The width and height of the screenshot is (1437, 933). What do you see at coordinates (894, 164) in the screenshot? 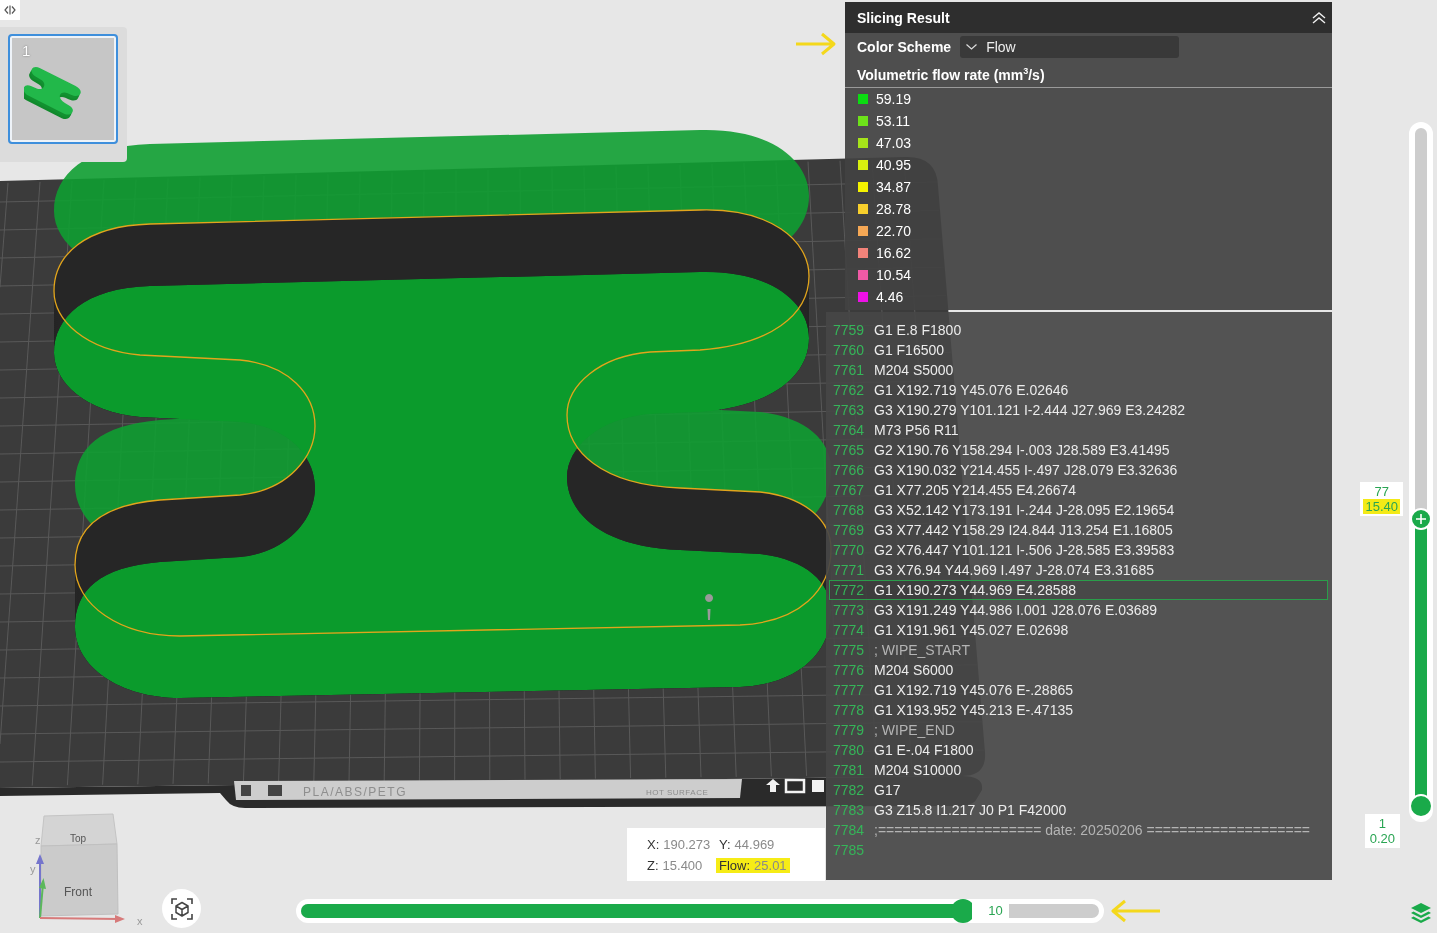
I see `legend-value: 40.95` at bounding box center [894, 164].